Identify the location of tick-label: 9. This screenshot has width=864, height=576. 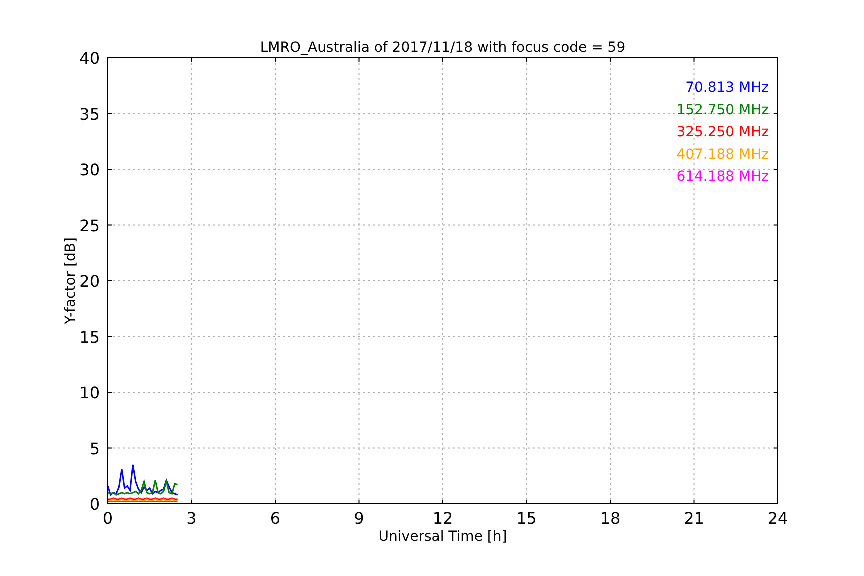
(359, 518).